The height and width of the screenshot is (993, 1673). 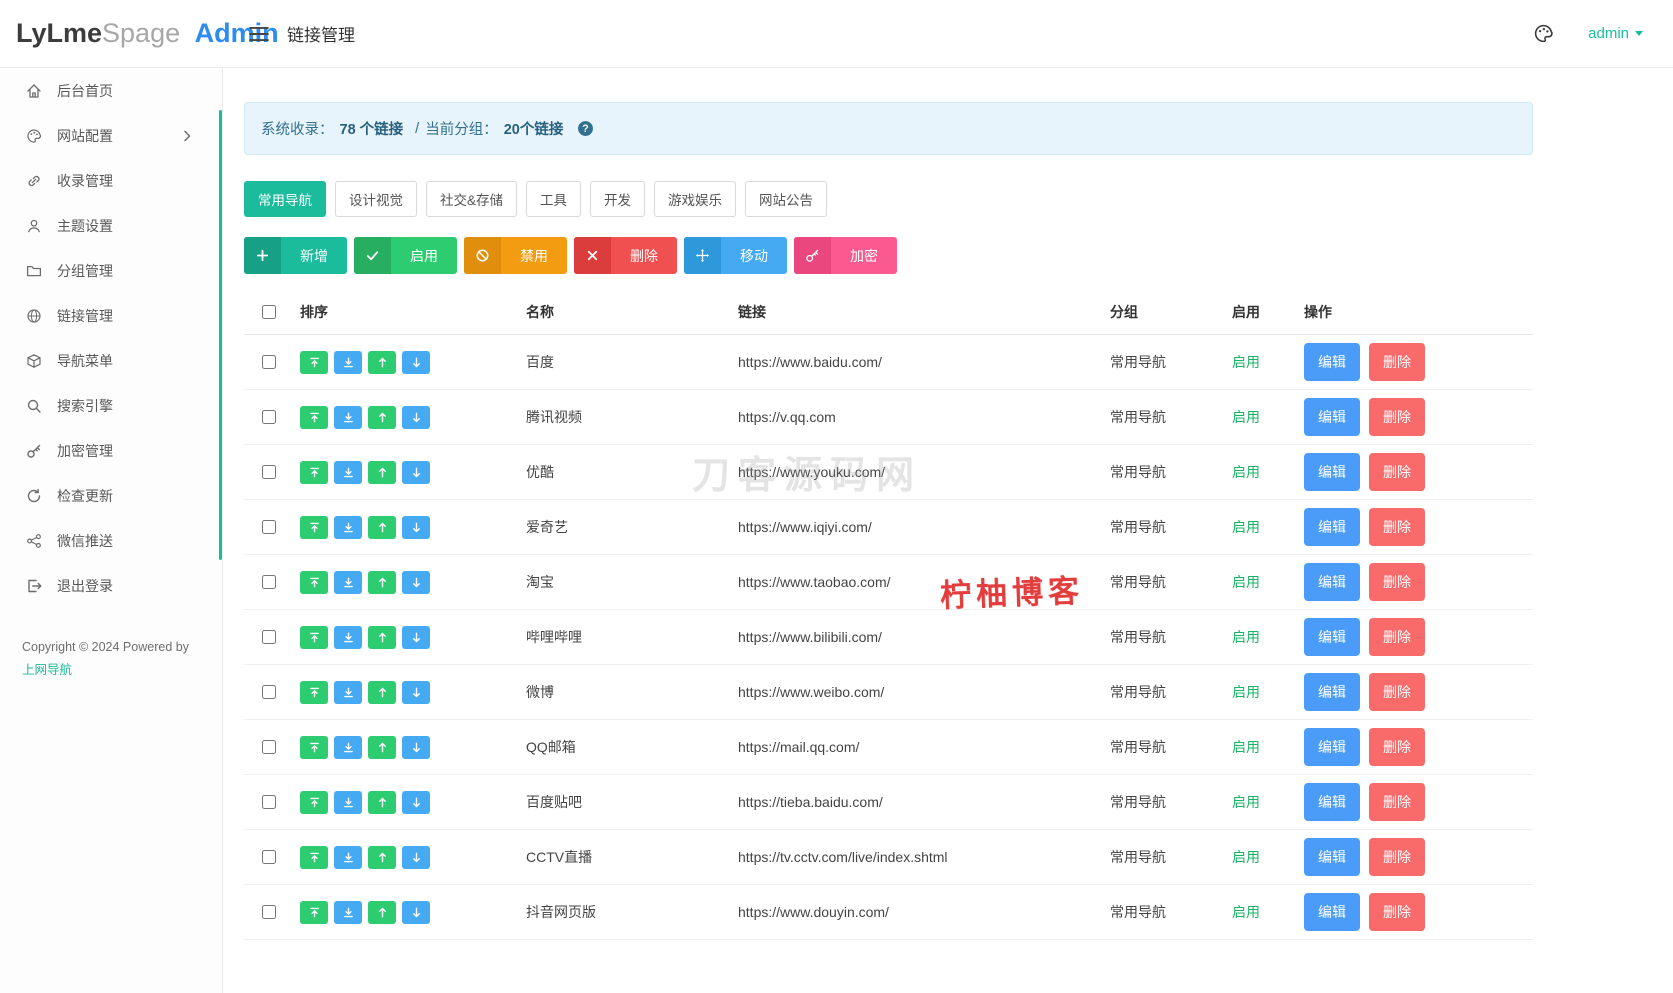 What do you see at coordinates (259, 34) in the screenshot?
I see `menu-toggle-icon` at bounding box center [259, 34].